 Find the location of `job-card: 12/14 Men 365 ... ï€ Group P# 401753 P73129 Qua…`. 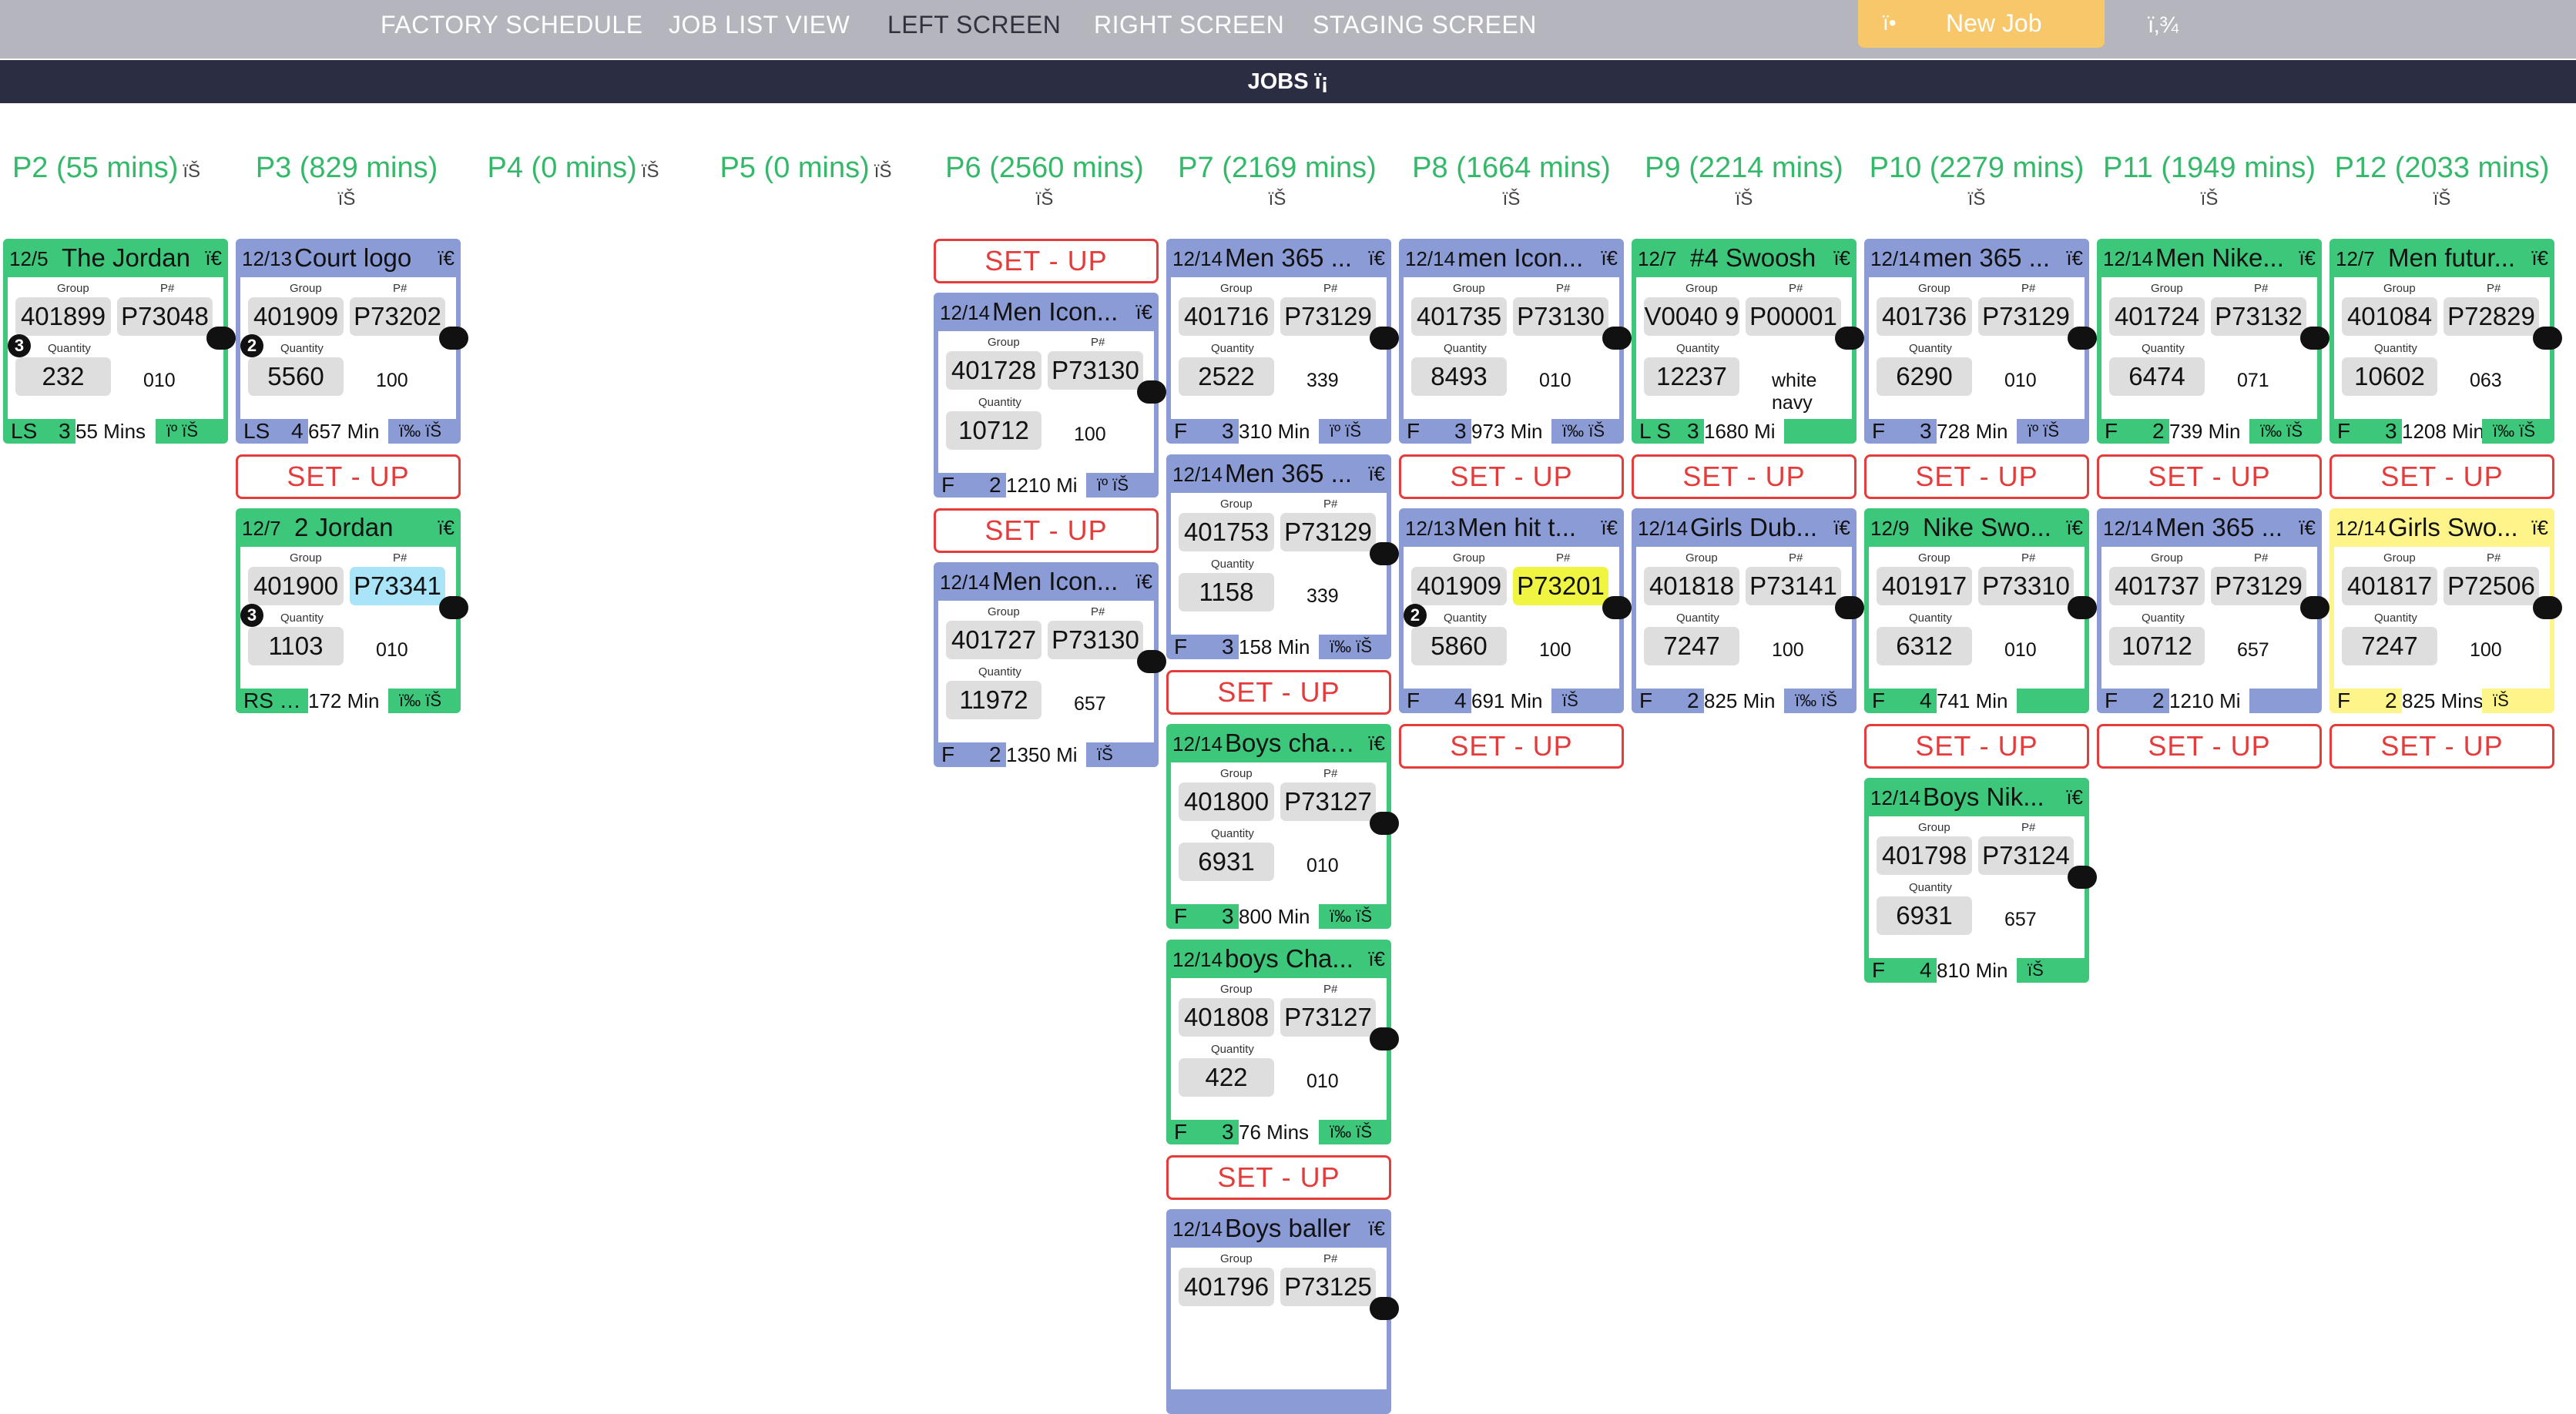

job-card: 12/14 Men 365 ... ï€ Group P# 401753 P73129 Qua… is located at coordinates (1282, 556).